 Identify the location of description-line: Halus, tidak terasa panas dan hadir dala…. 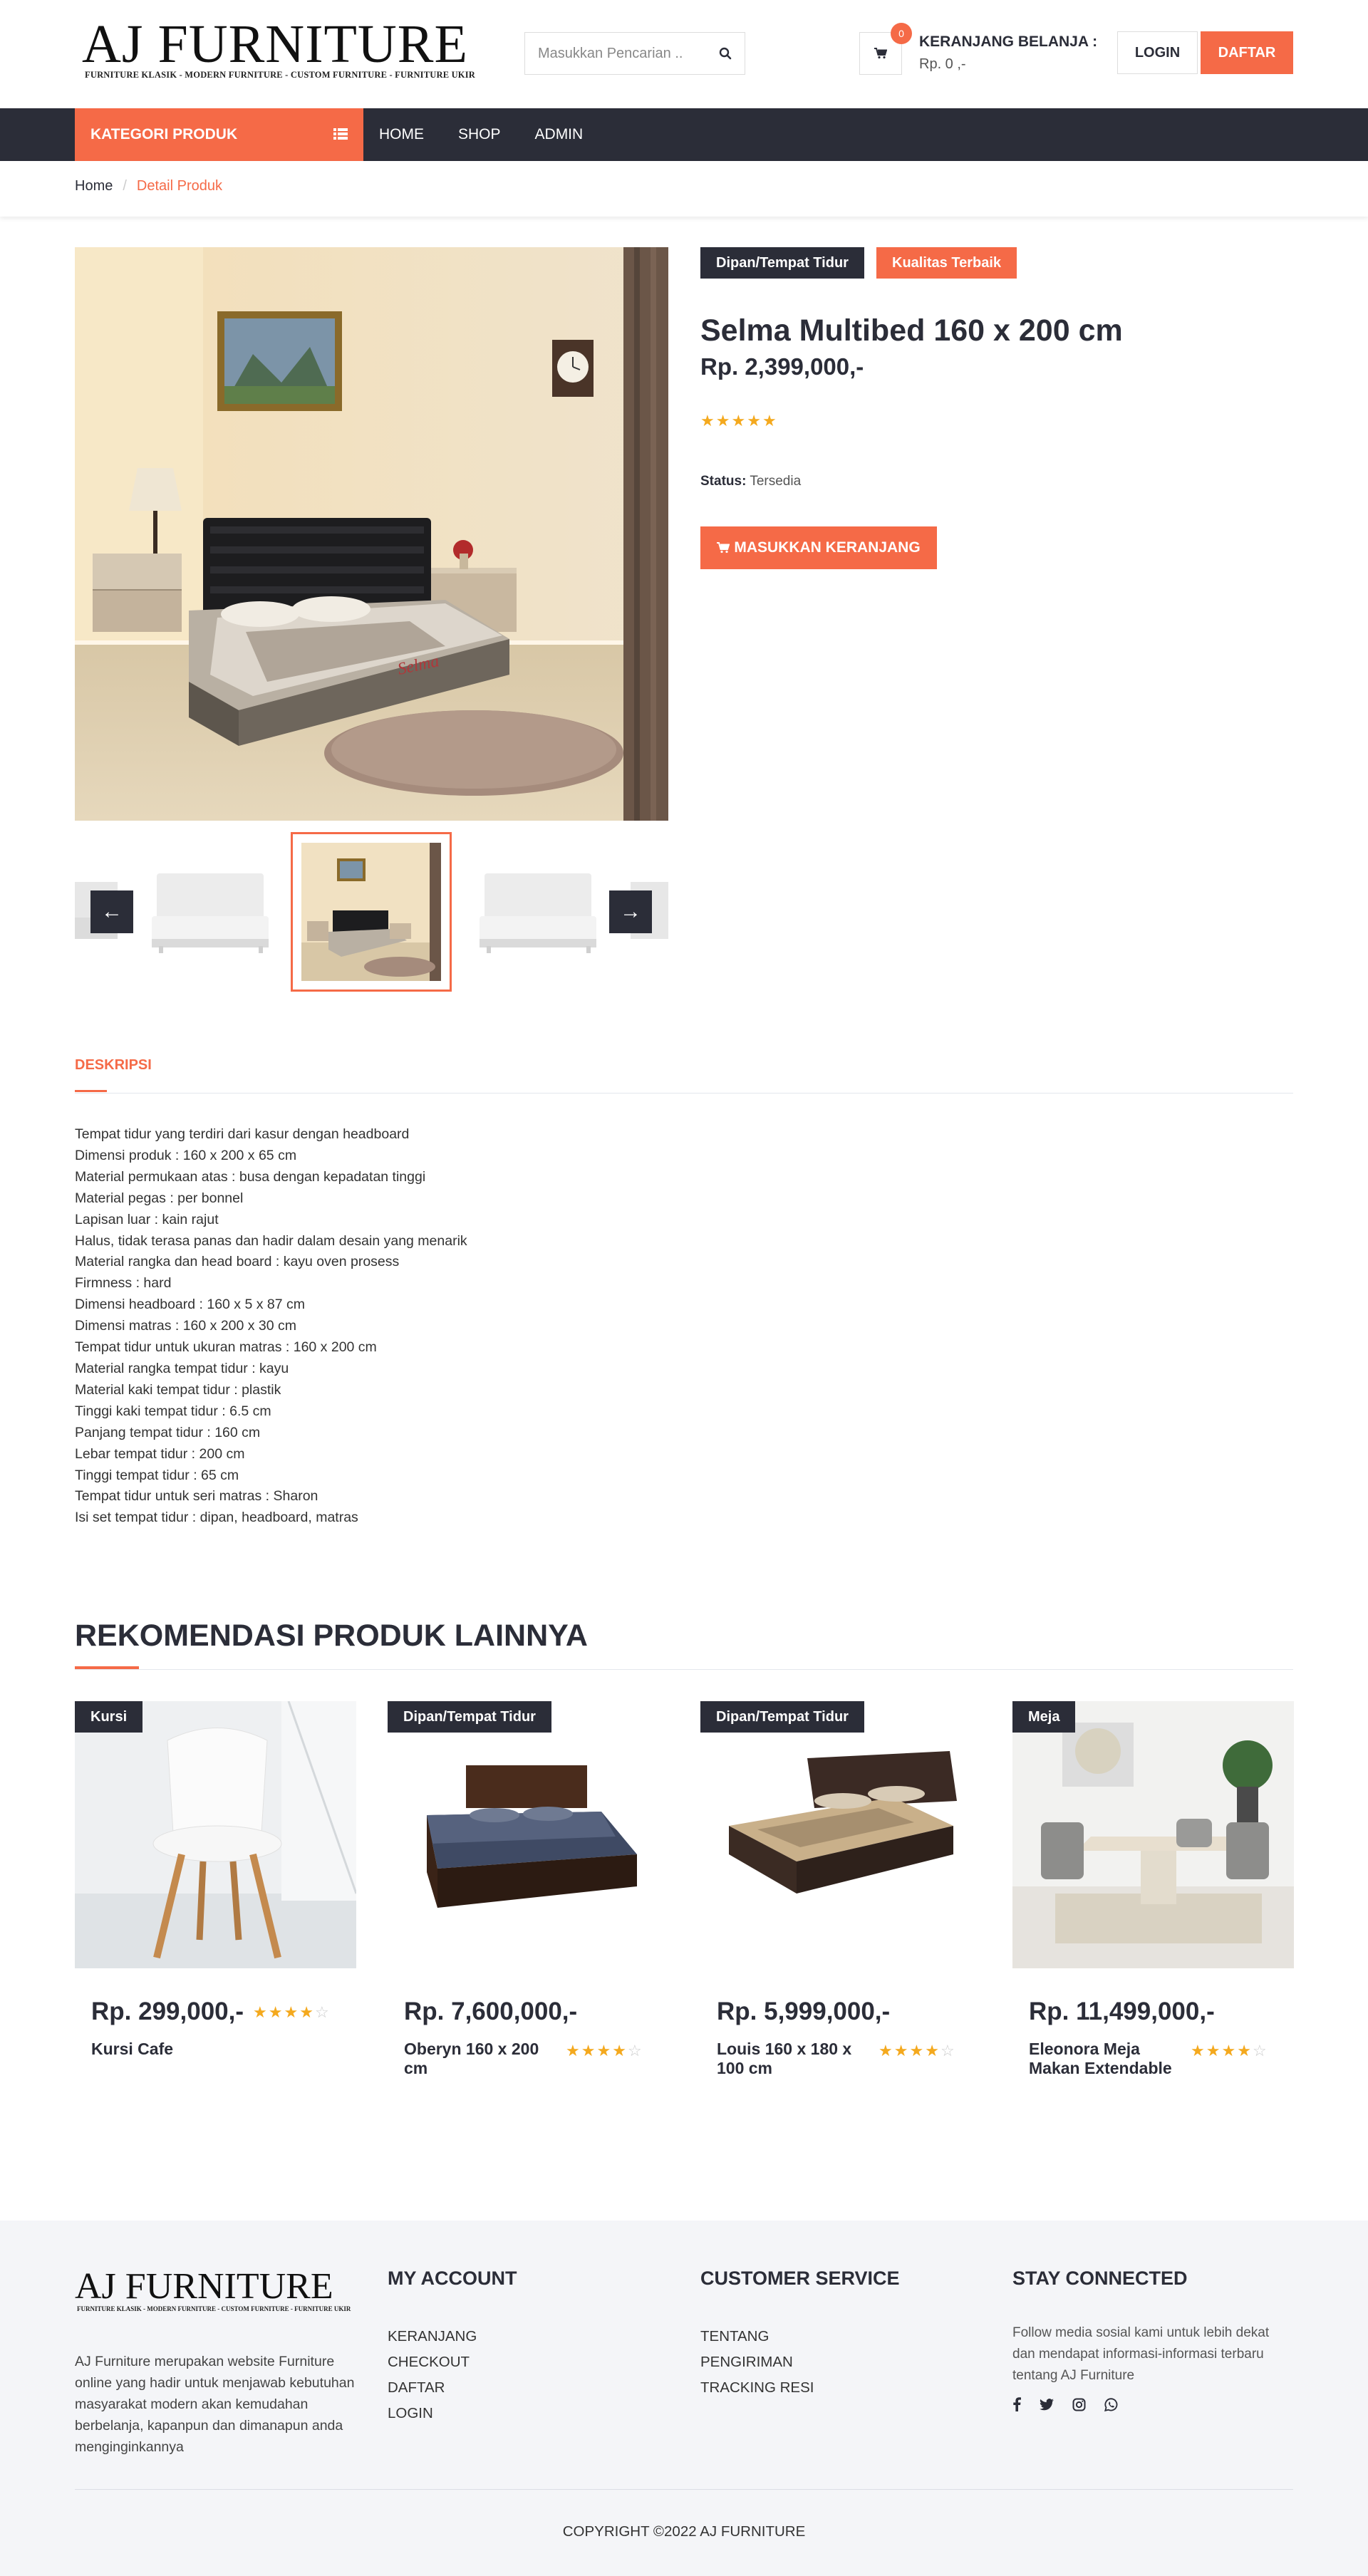
(271, 1240).